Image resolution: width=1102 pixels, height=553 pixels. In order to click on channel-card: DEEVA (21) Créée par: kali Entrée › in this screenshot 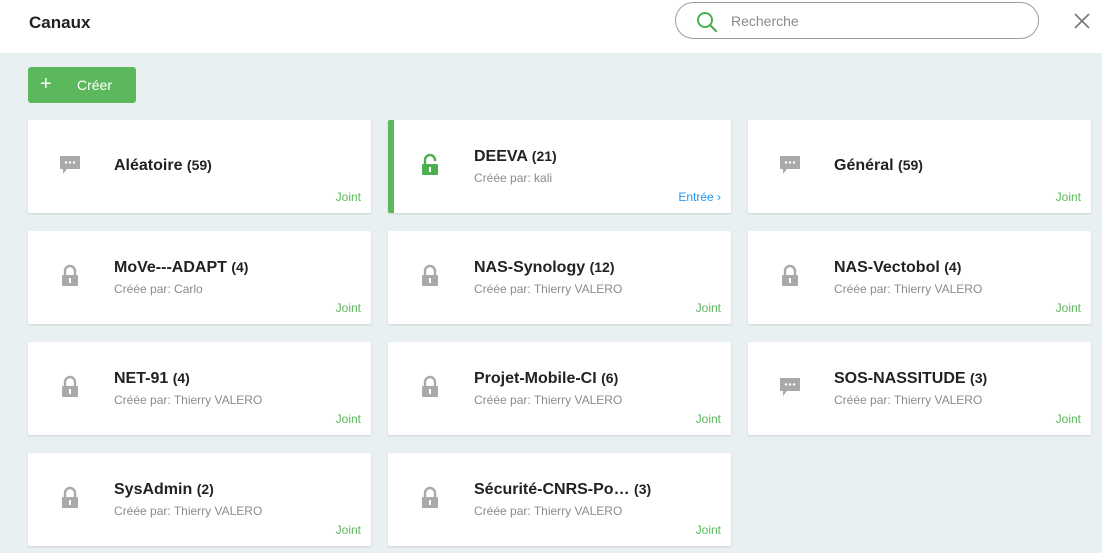, I will do `click(559, 166)`.